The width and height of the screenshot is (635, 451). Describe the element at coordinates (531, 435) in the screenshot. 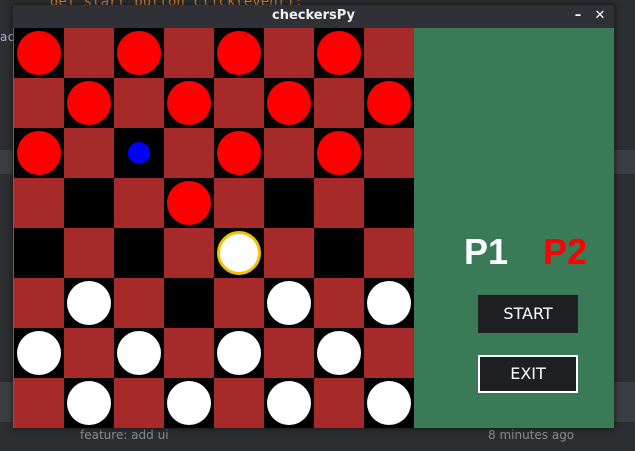

I see `background-commit-time: 8 minutes ago` at that location.